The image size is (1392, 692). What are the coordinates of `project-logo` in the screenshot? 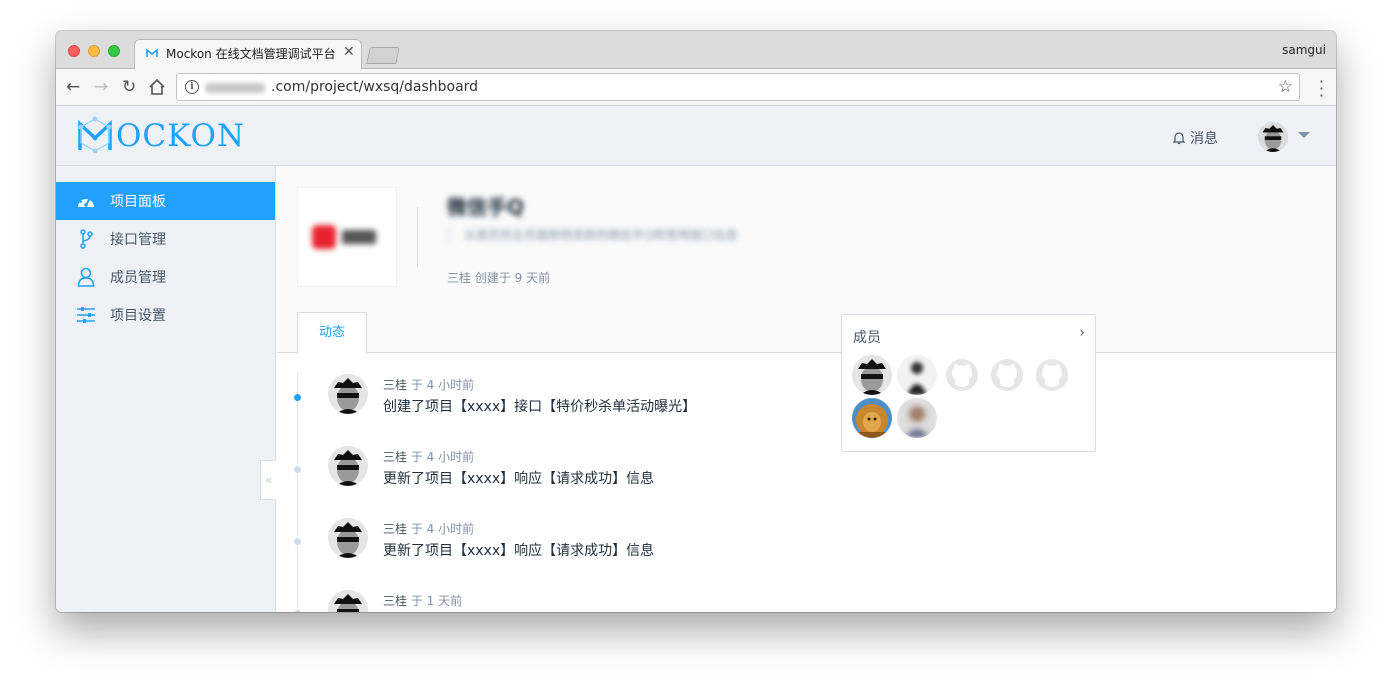 It's located at (347, 237).